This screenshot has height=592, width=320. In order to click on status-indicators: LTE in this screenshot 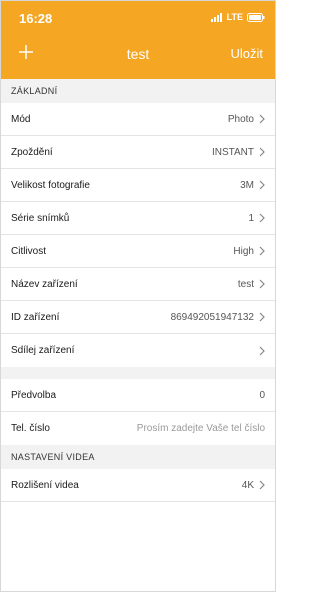, I will do `click(237, 17)`.